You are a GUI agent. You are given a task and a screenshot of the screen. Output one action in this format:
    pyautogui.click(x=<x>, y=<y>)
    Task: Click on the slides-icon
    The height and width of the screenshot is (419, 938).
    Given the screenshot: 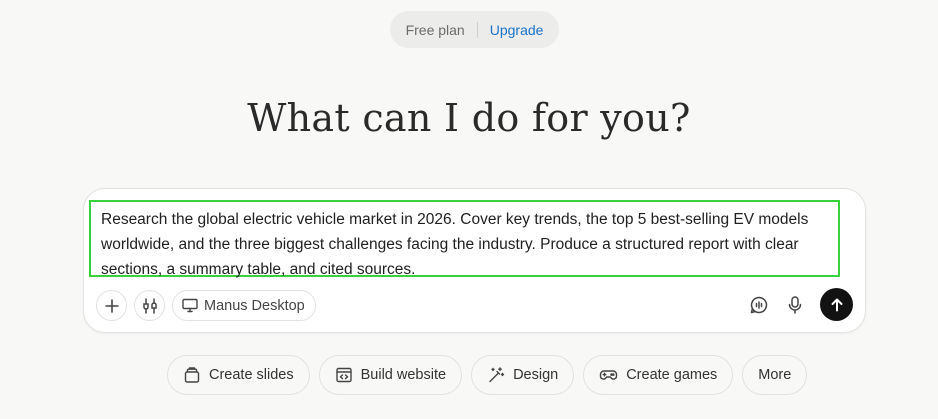 What is the action you would take?
    pyautogui.click(x=192, y=375)
    